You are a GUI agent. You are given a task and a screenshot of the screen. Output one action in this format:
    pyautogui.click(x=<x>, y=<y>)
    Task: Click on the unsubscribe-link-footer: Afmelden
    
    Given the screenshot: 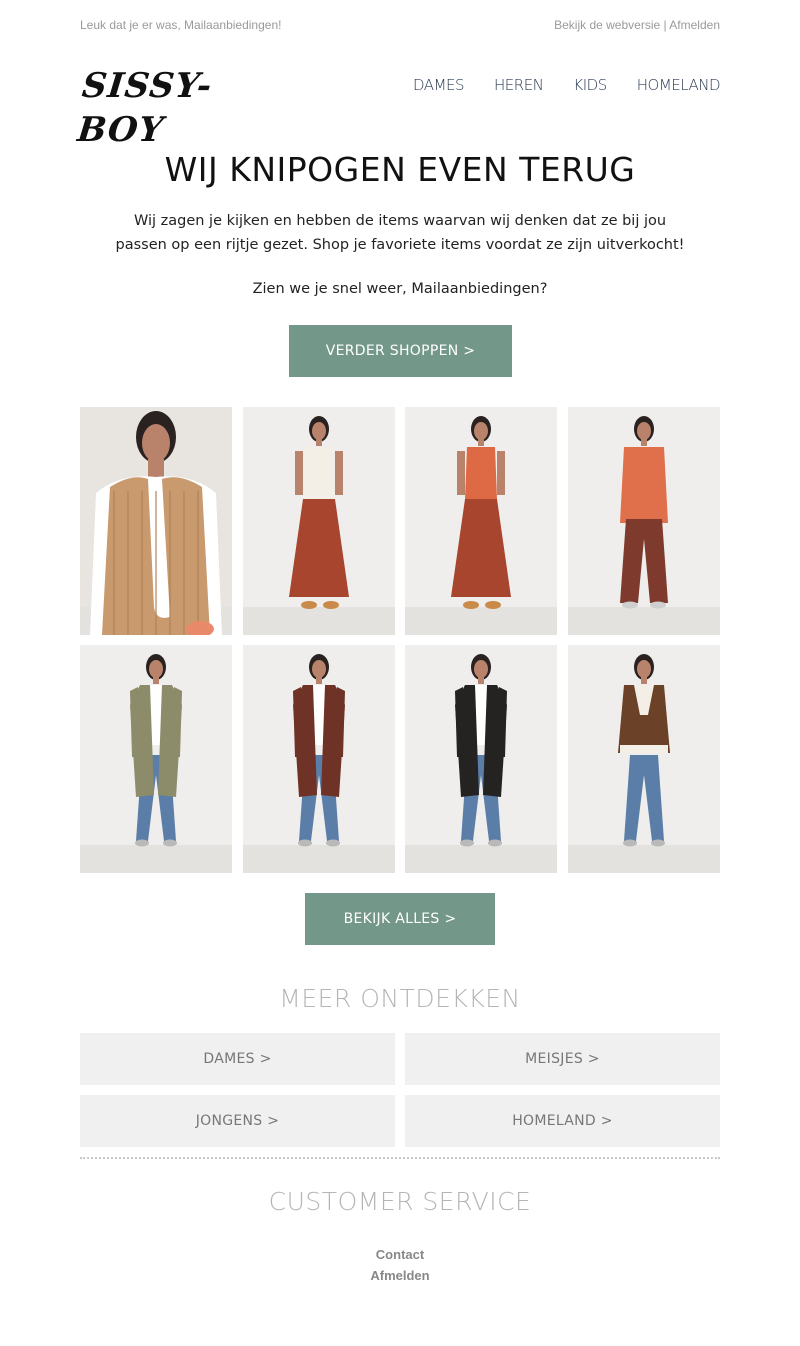 What is the action you would take?
    pyautogui.click(x=400, y=1275)
    